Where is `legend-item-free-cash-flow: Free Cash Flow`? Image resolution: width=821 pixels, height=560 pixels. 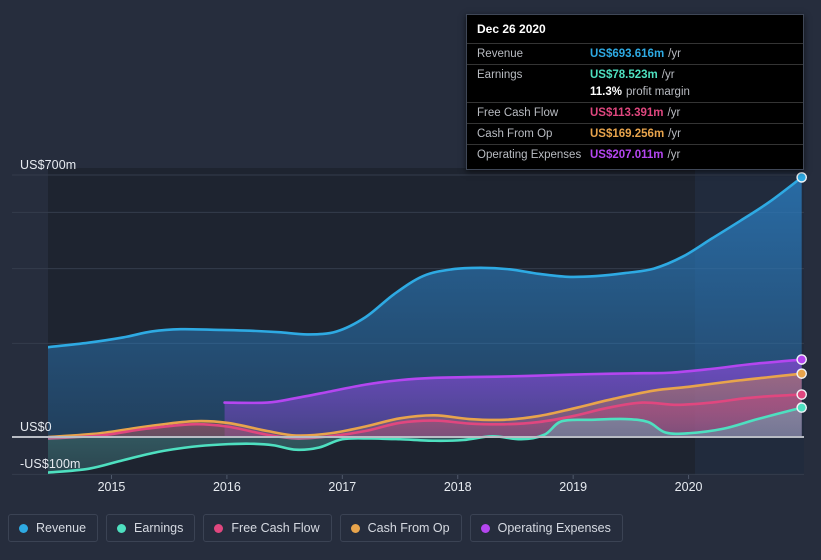
legend-item-free-cash-flow: Free Cash Flow is located at coordinates (267, 528).